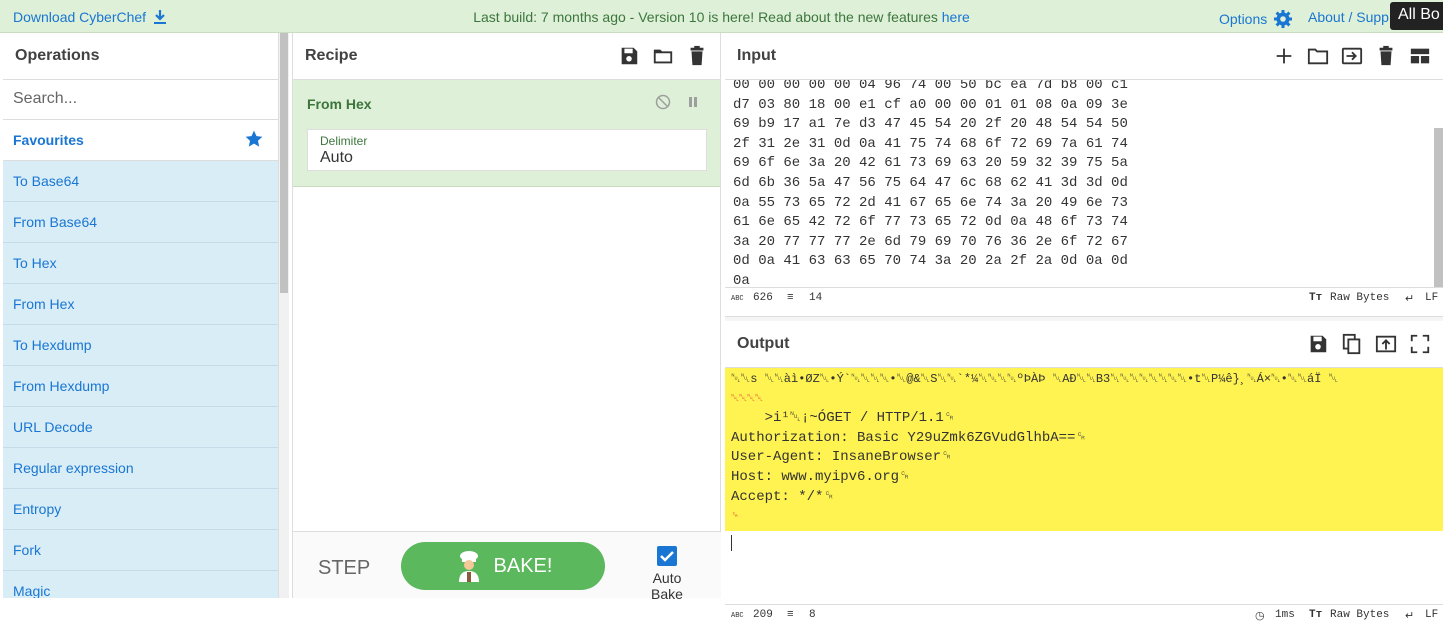 This screenshot has height=626, width=1443. What do you see at coordinates (667, 574) in the screenshot?
I see `auto-bake-toggle: Auto Bake` at bounding box center [667, 574].